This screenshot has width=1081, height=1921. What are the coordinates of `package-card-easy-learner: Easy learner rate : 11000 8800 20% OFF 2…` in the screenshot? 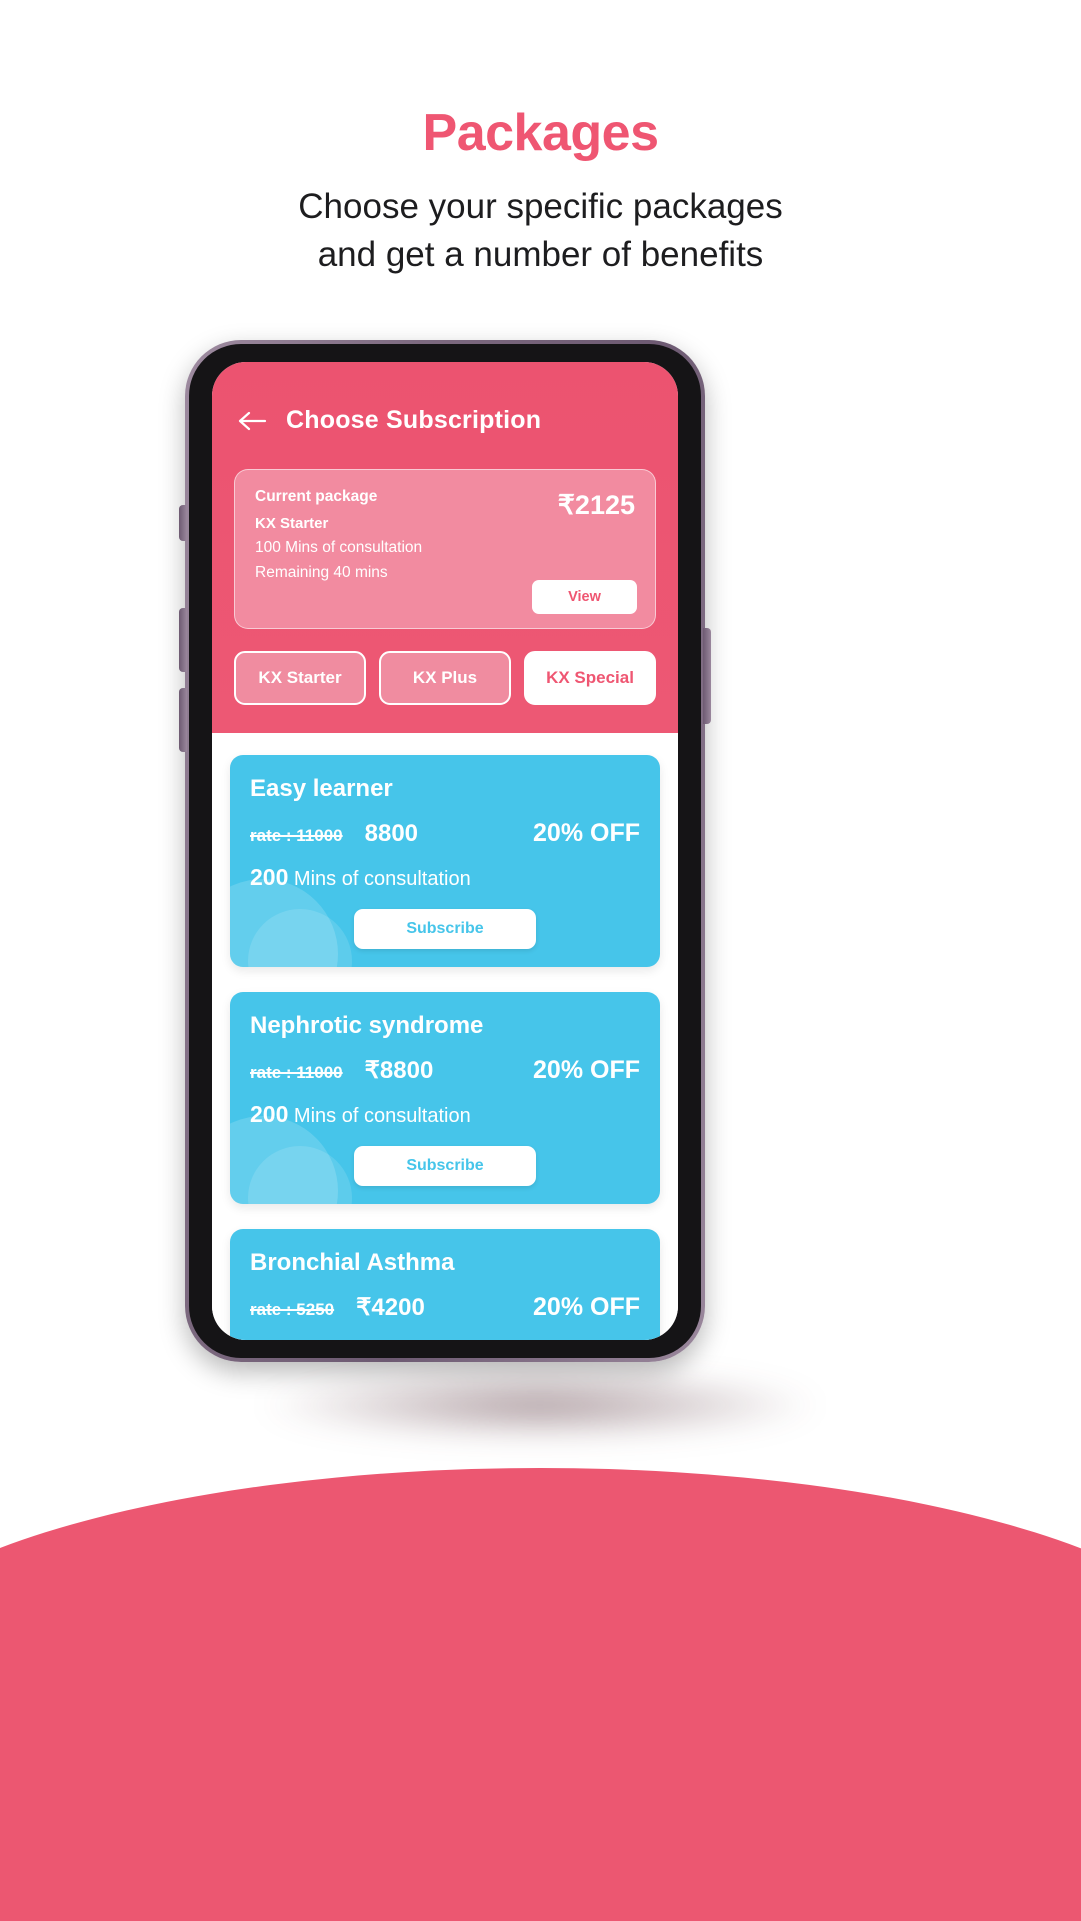 It's located at (445, 861).